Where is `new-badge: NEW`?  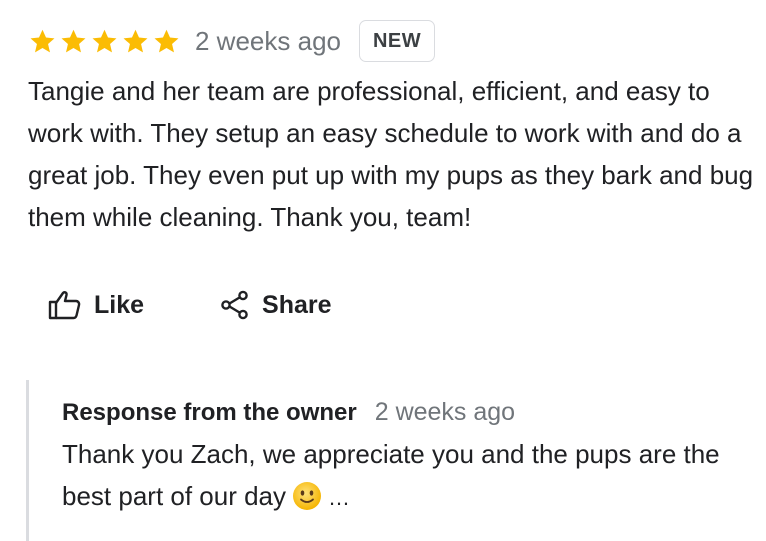
new-badge: NEW is located at coordinates (397, 41).